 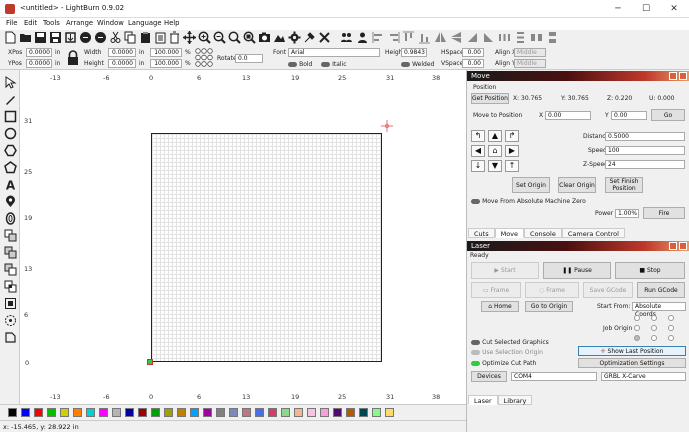 I want to click on align-x-select: Middle, so click(x=530, y=52).